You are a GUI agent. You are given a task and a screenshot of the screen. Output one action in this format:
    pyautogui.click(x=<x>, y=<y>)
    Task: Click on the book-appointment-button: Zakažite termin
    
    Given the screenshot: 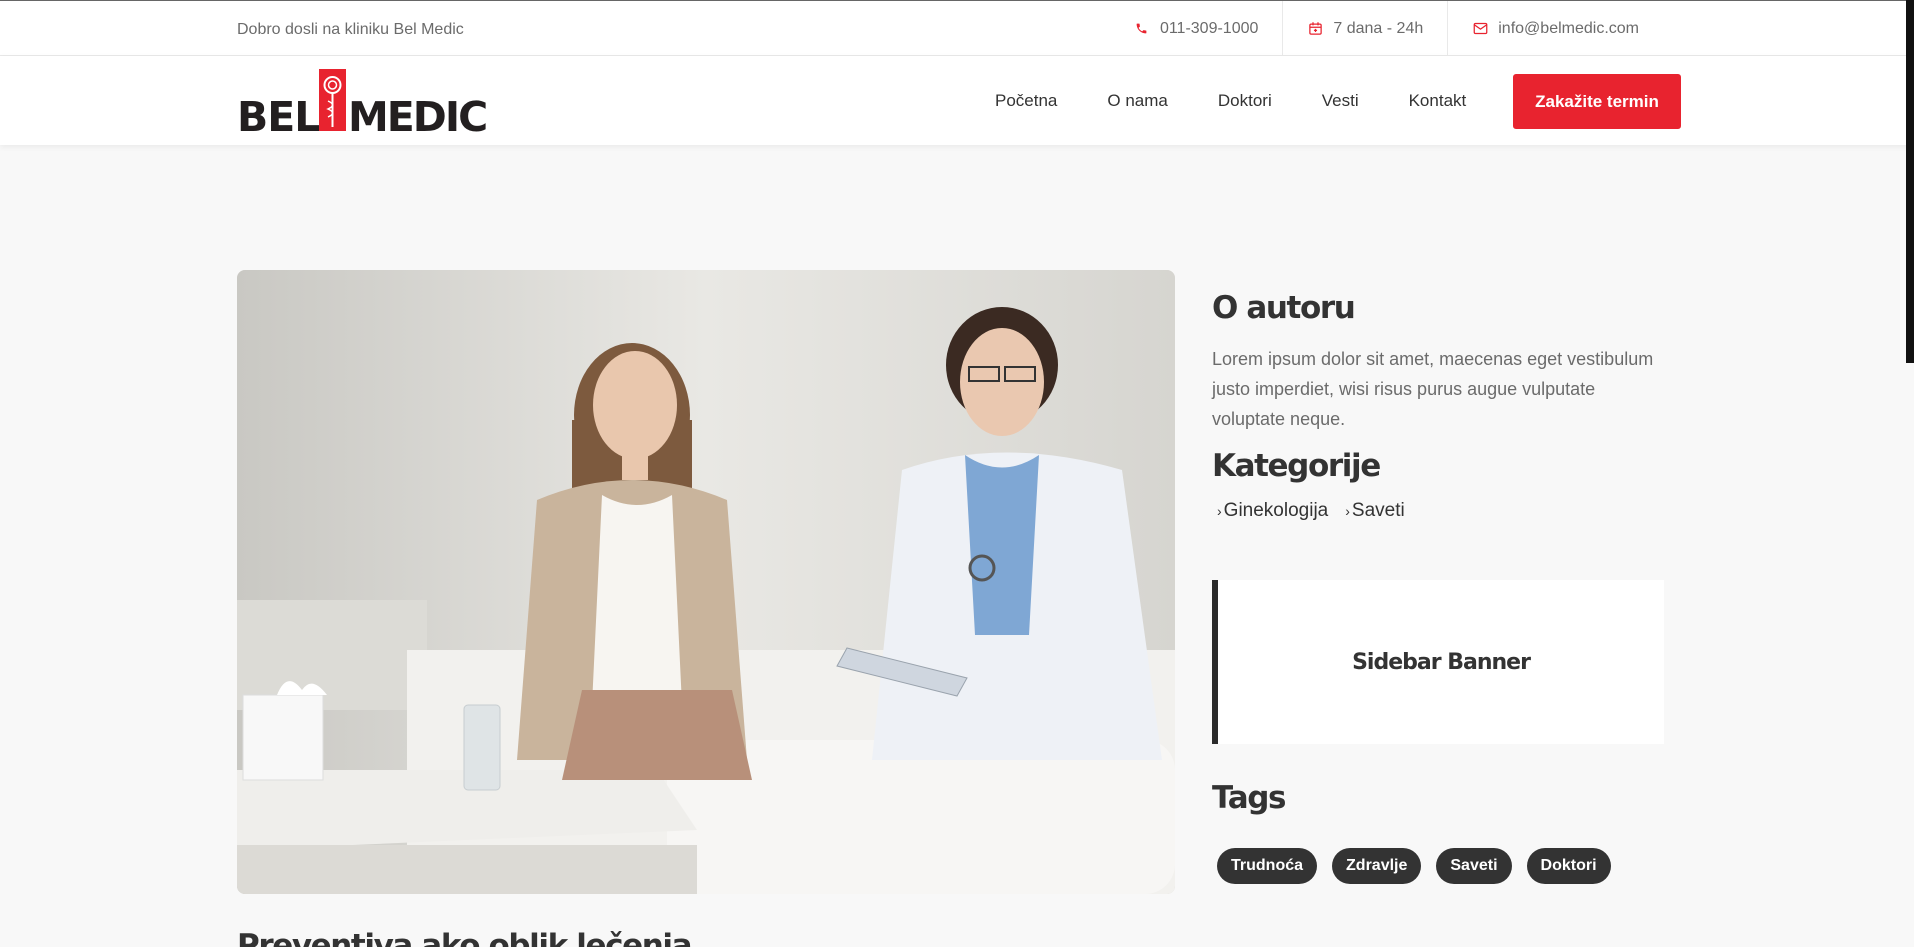 What is the action you would take?
    pyautogui.click(x=1597, y=101)
    